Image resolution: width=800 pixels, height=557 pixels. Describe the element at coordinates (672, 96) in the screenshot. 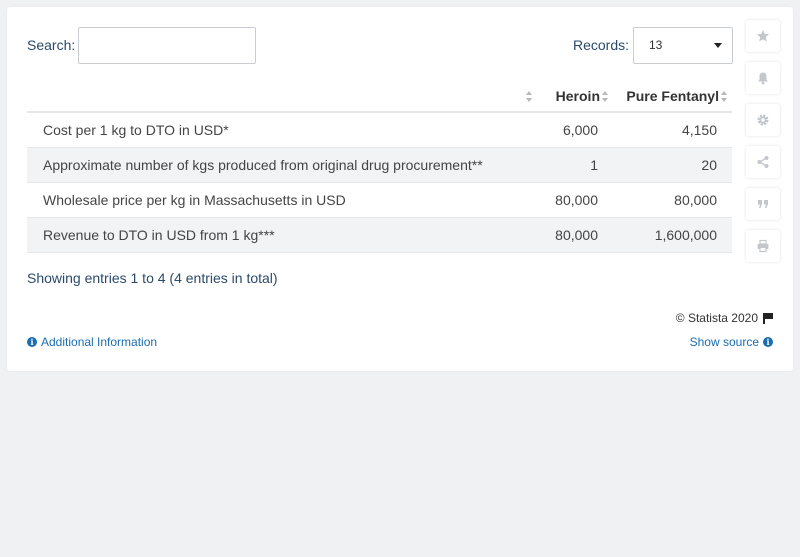

I see `column-header-fentanyl: Pure Fentanyl` at that location.